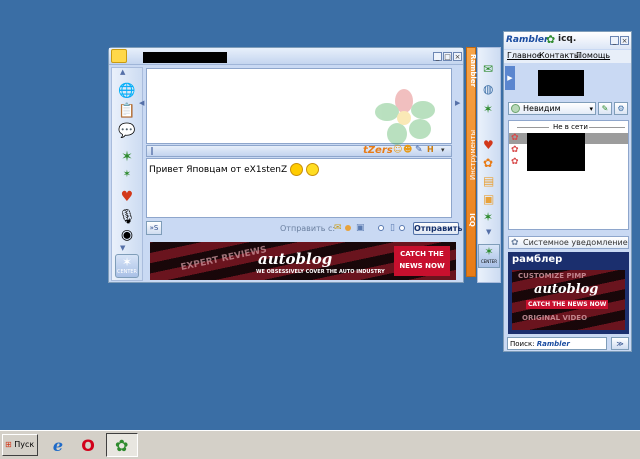 The height and width of the screenshot is (459, 640). What do you see at coordinates (422, 261) in the screenshot?
I see `ad-cta: CATCH THE NEWS NOW` at bounding box center [422, 261].